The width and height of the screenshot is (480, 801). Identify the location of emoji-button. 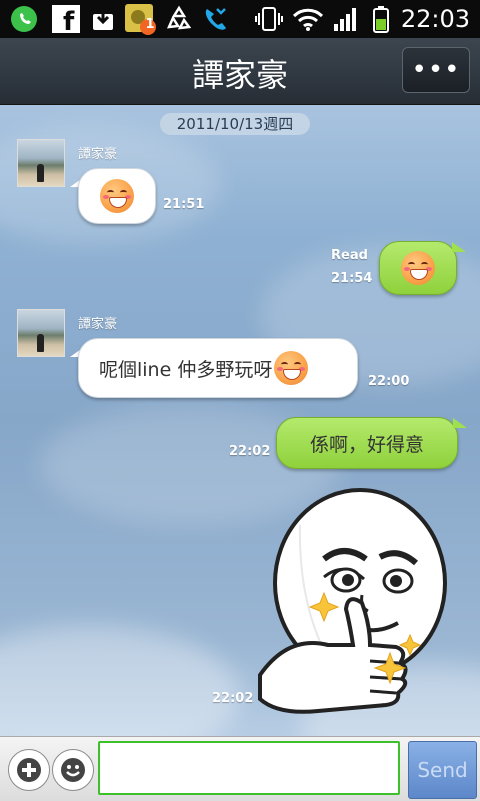
(73, 770).